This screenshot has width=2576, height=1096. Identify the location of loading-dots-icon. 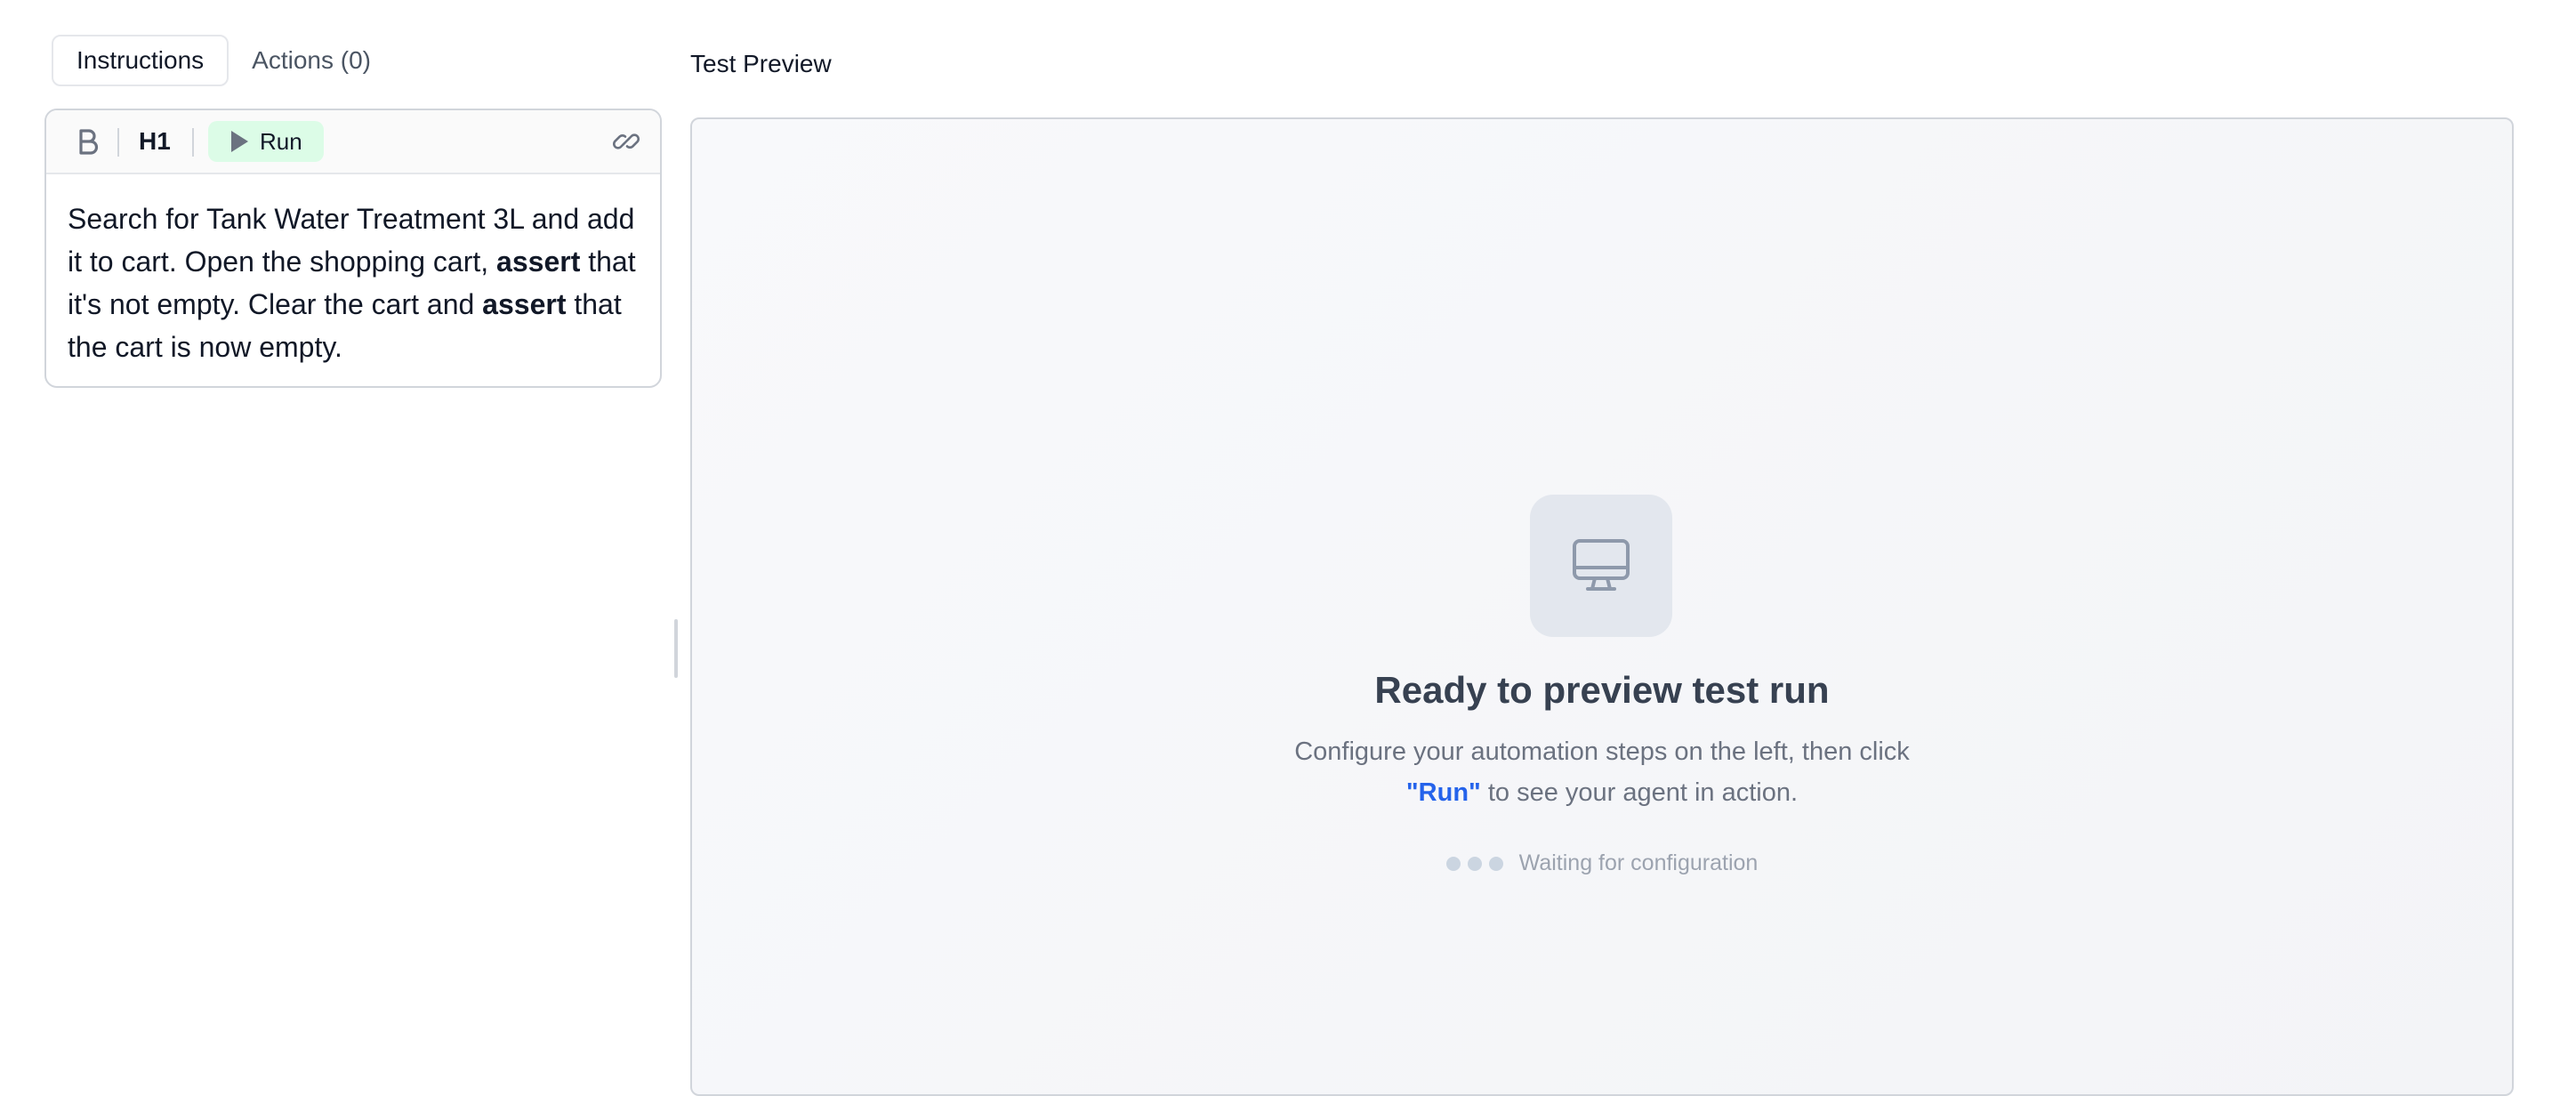
(1474, 863).